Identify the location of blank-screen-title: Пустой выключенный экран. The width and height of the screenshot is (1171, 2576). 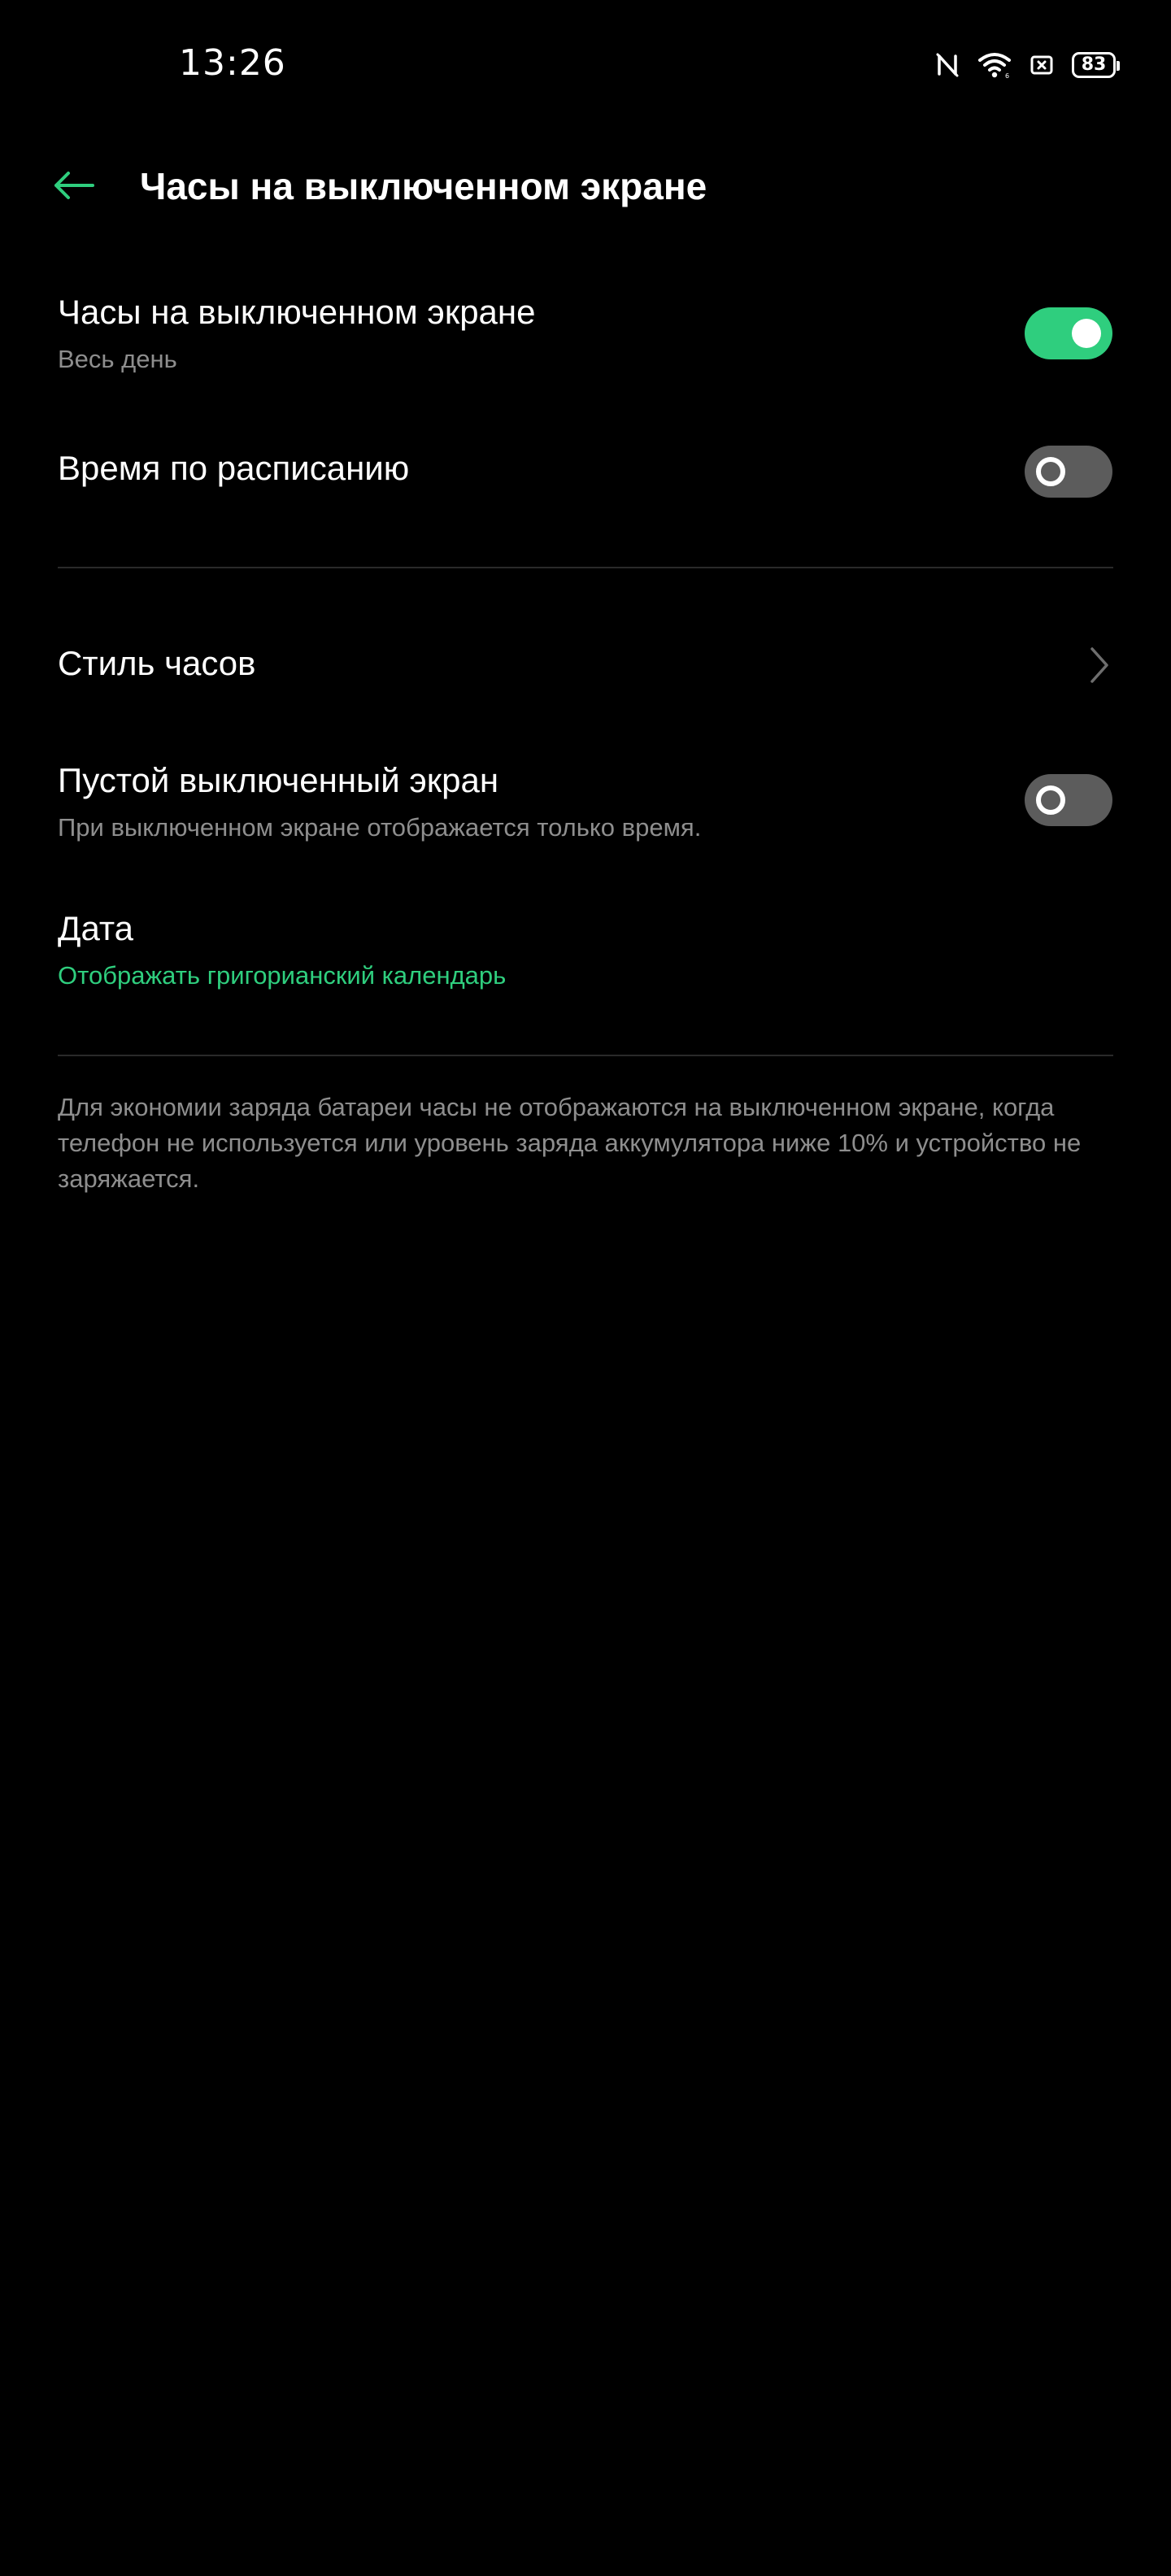
(278, 780).